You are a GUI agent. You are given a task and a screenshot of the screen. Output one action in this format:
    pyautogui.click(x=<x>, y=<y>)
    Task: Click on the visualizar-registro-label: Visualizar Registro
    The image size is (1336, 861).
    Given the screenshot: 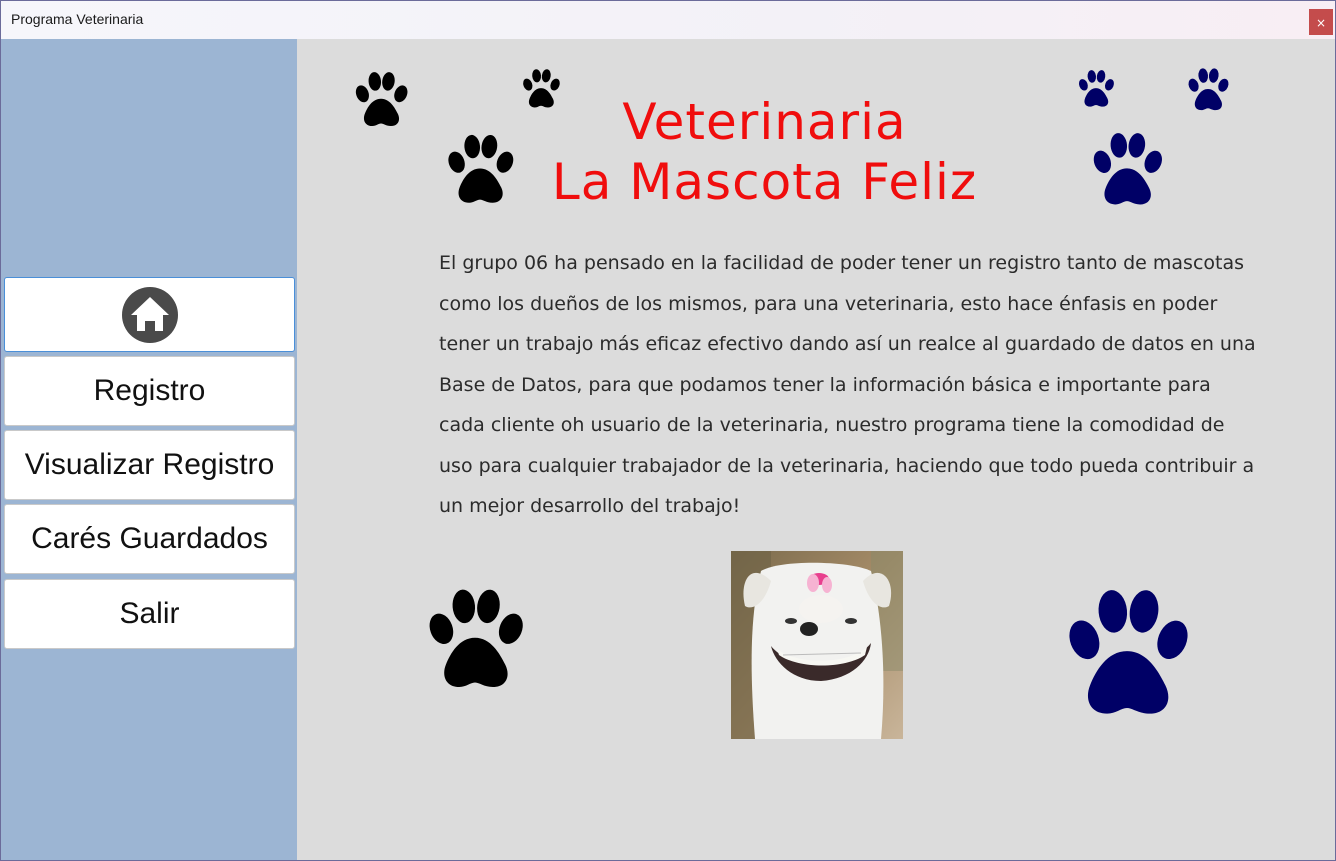 What is the action you would take?
    pyautogui.click(x=149, y=464)
    